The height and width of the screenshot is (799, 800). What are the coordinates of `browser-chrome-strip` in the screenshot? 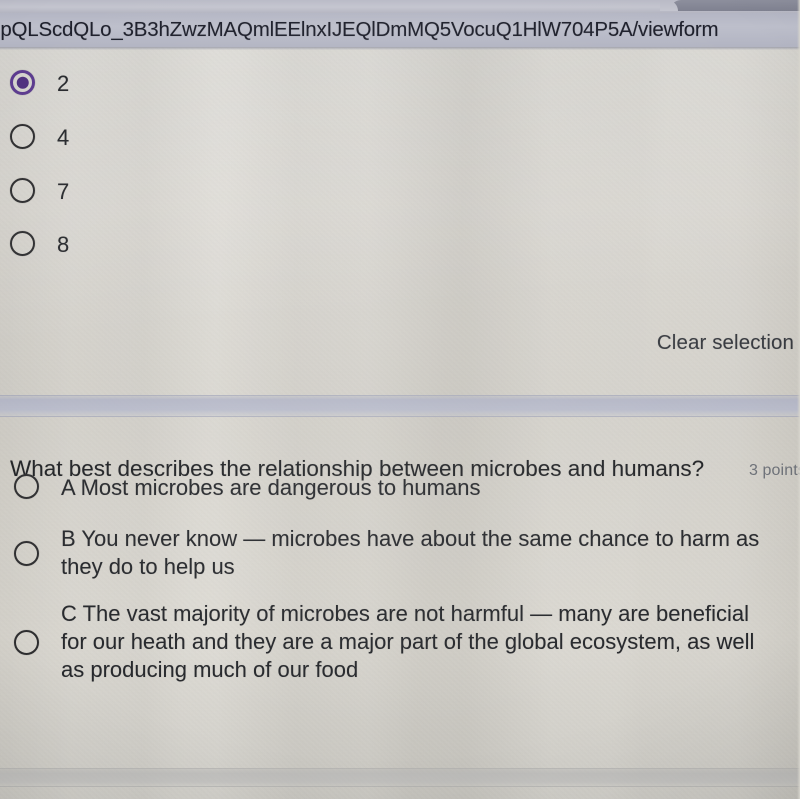 It's located at (400, 6).